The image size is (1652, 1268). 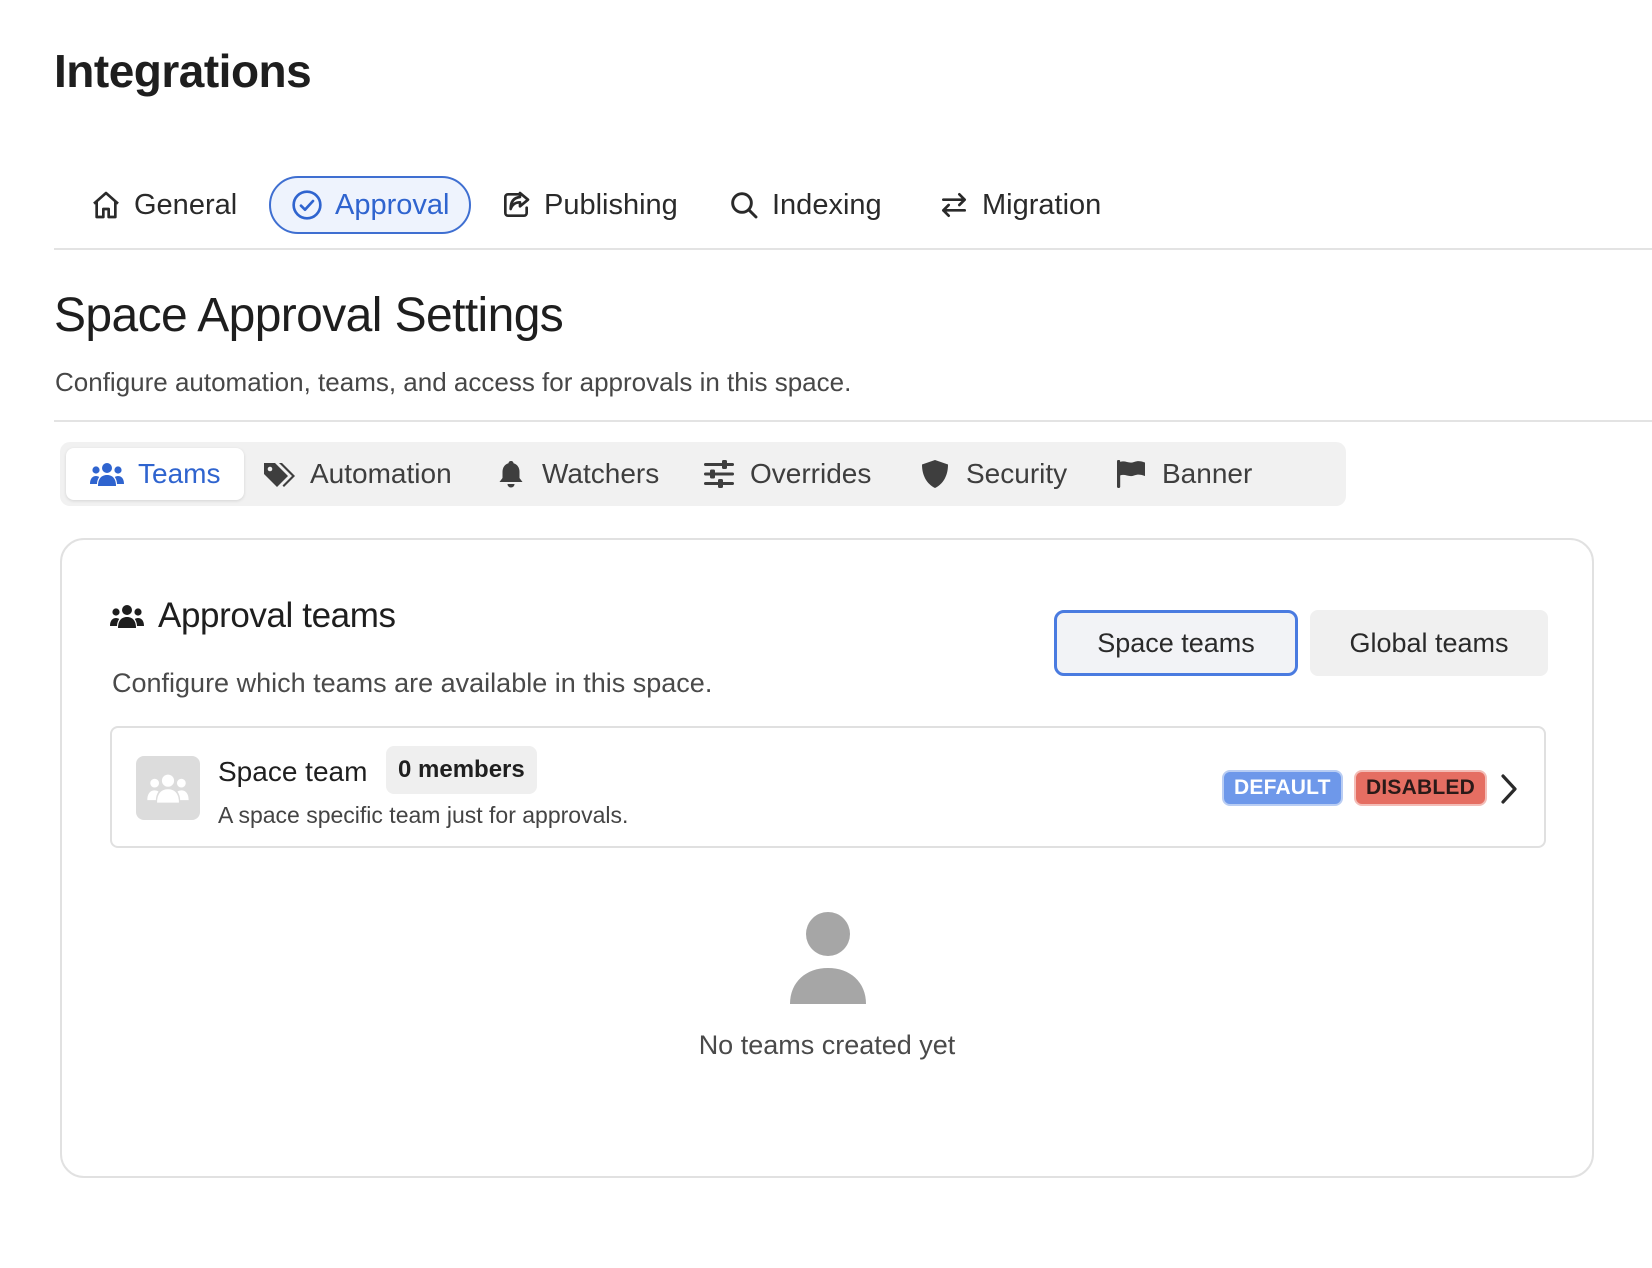 What do you see at coordinates (935, 474) in the screenshot?
I see `shield-icon` at bounding box center [935, 474].